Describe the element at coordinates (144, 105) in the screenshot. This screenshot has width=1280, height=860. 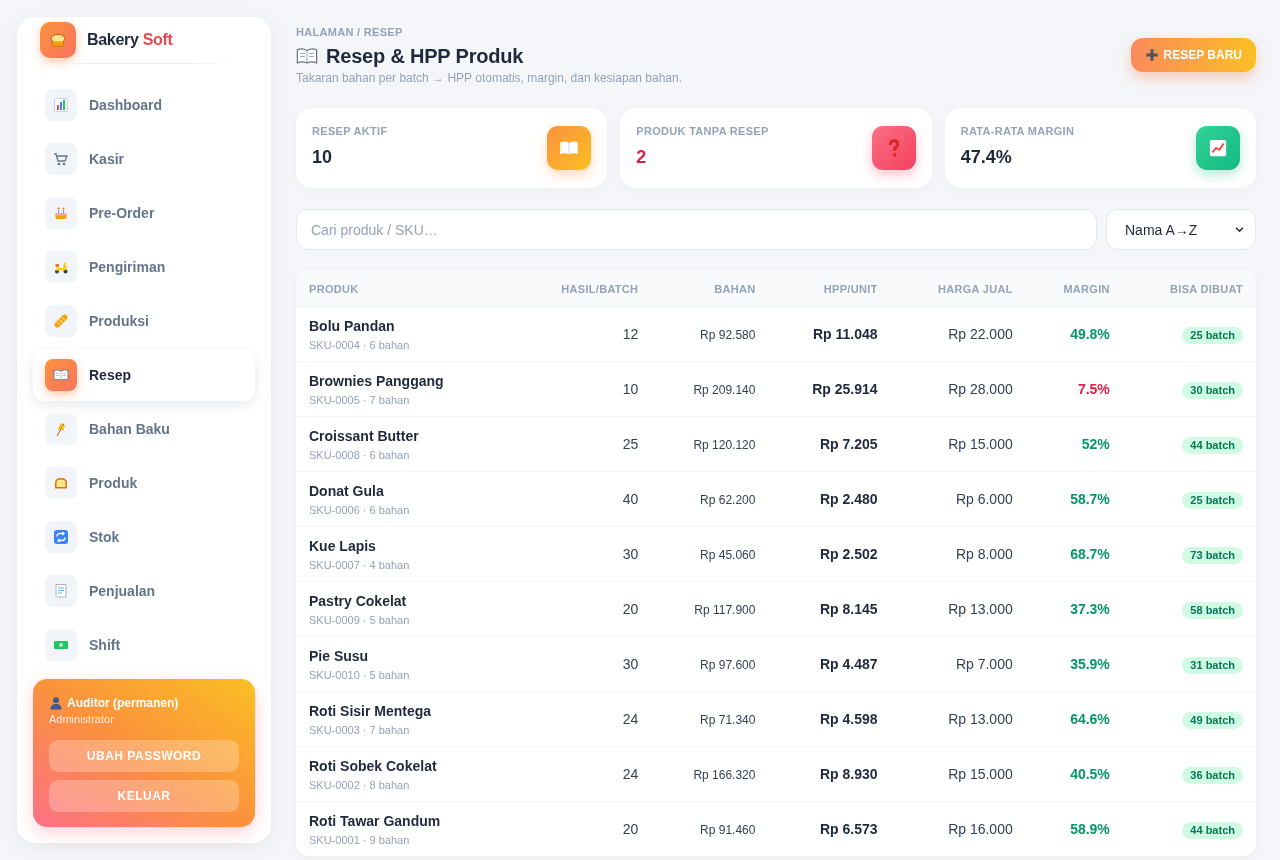
I see `sidebar-item: Dashboard` at that location.